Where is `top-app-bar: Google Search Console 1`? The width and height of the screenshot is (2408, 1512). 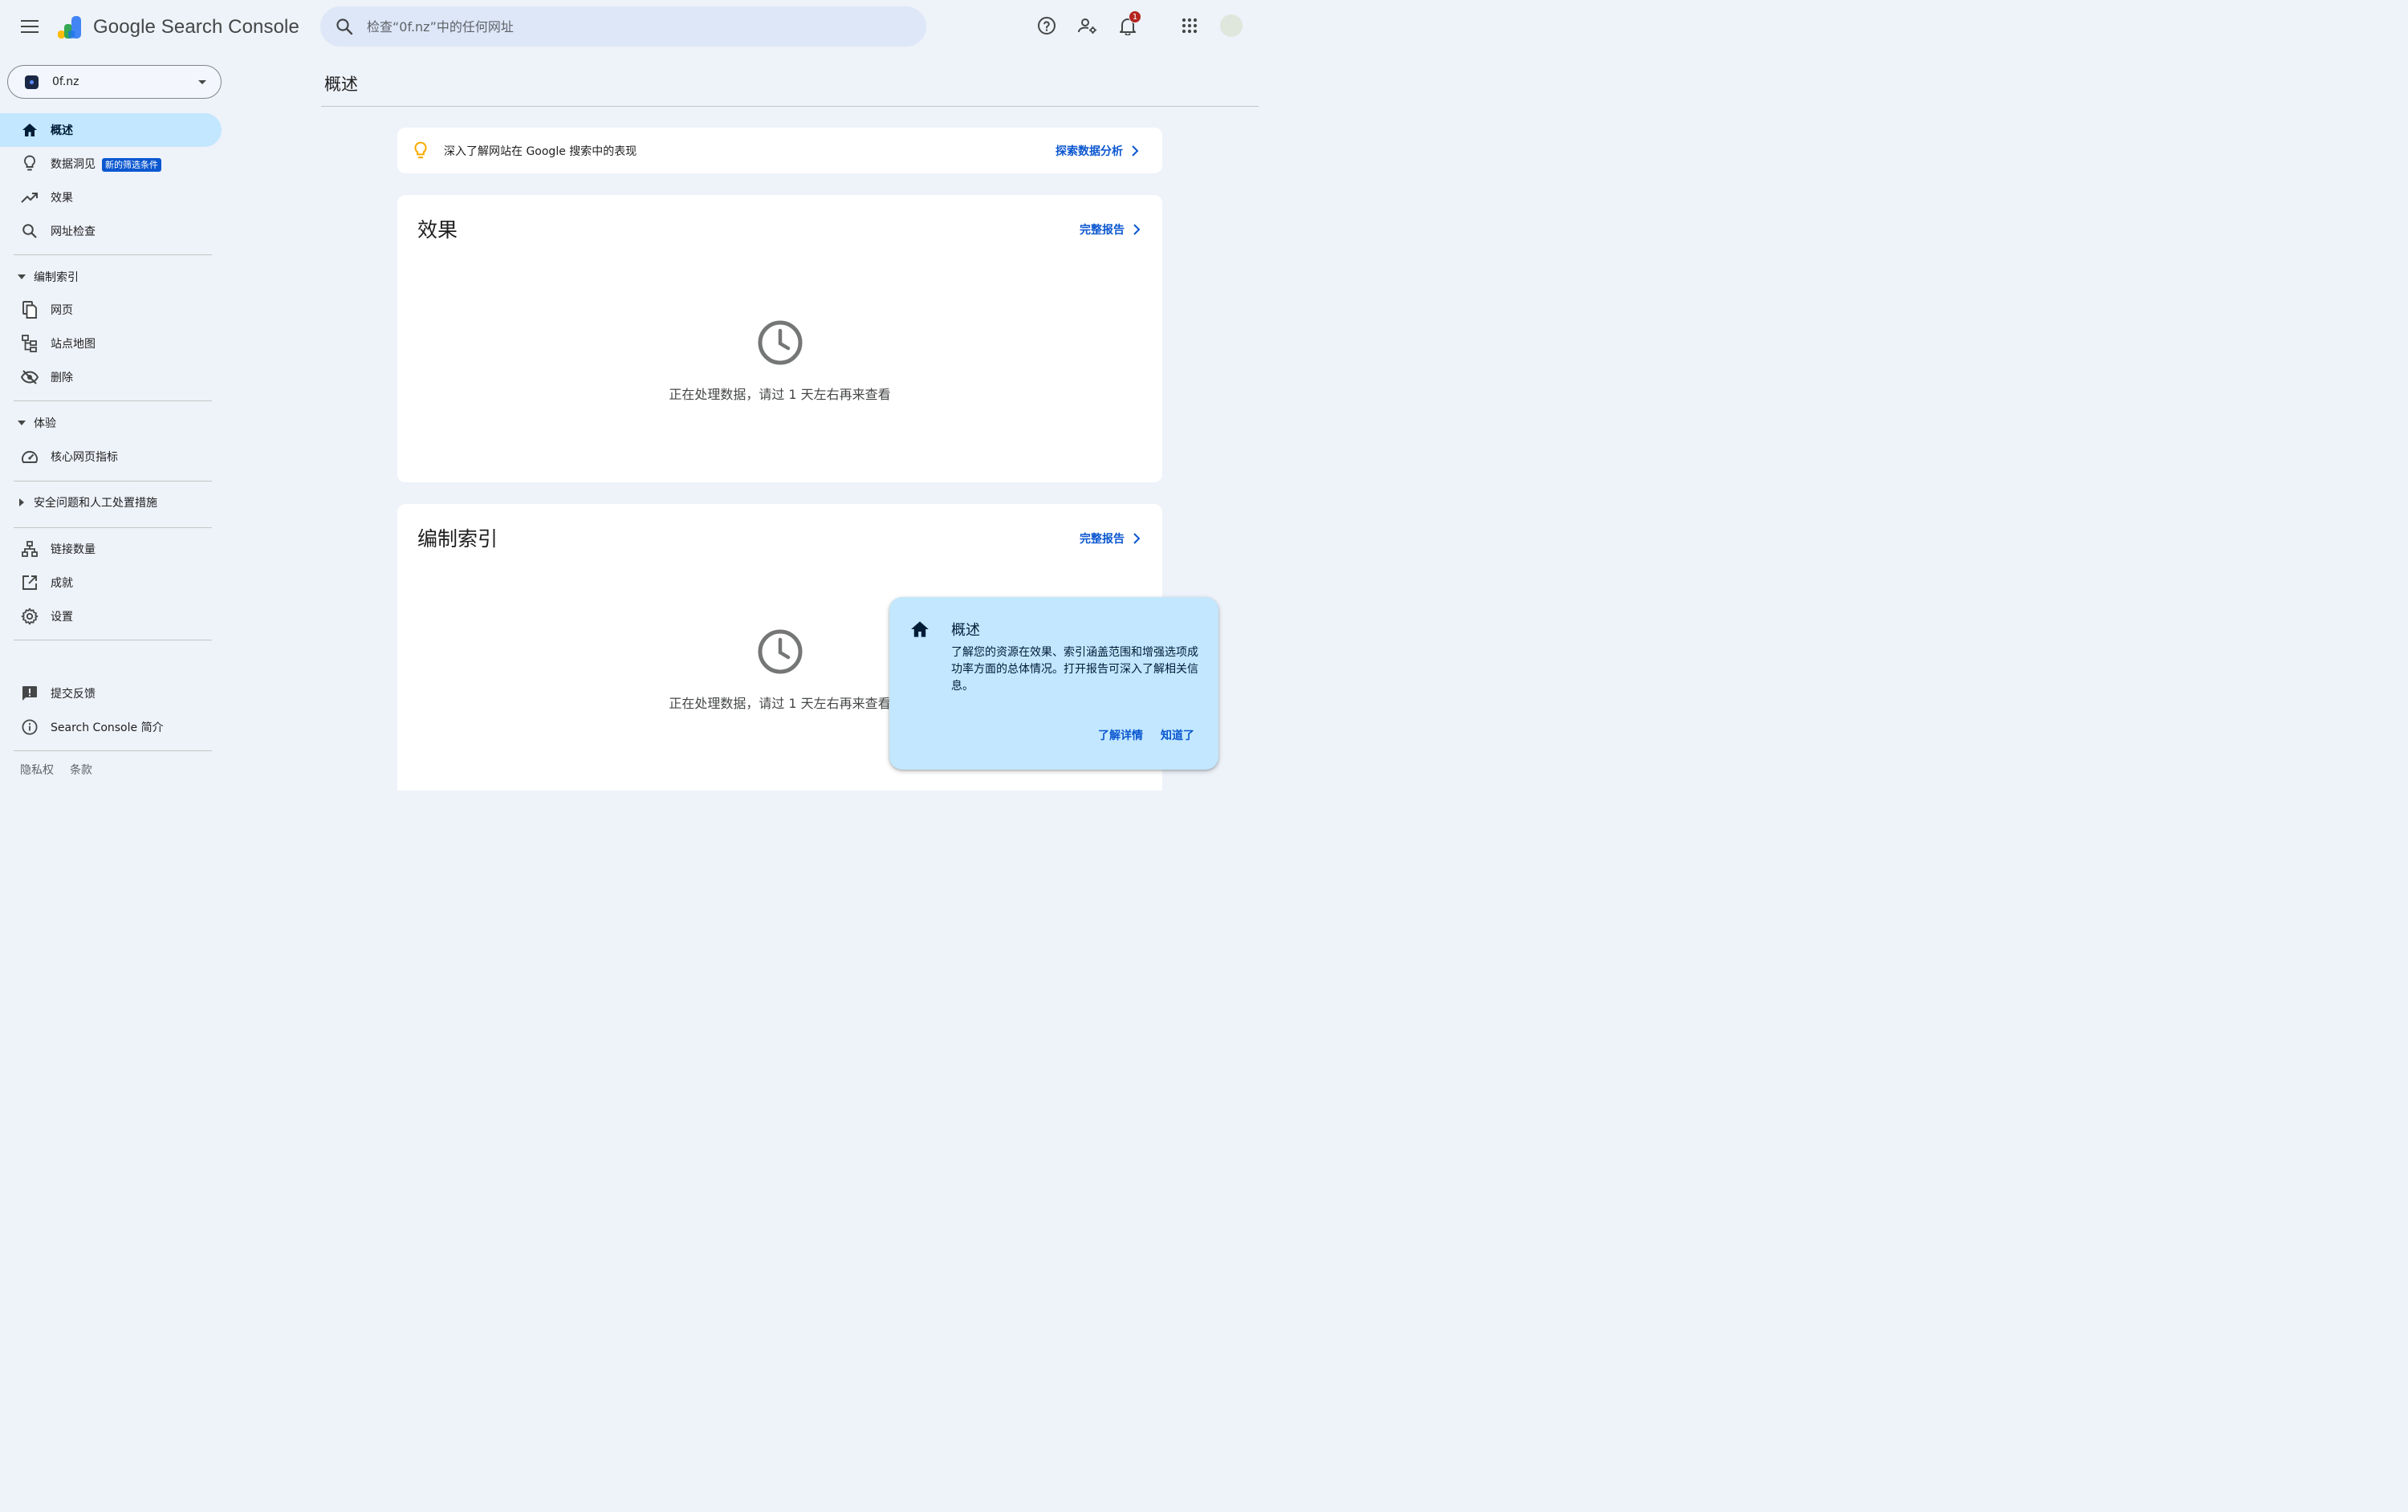
top-app-bar: Google Search Console 1 is located at coordinates (629, 27).